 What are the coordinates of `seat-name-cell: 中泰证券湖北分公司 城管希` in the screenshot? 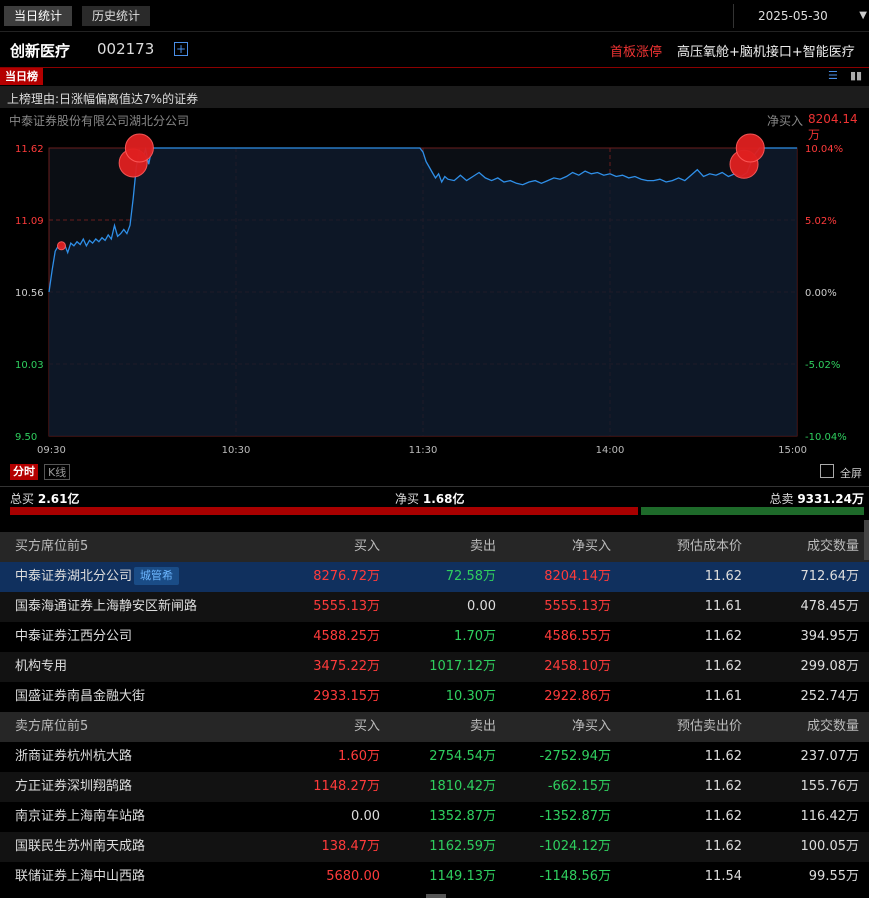 It's located at (97, 577).